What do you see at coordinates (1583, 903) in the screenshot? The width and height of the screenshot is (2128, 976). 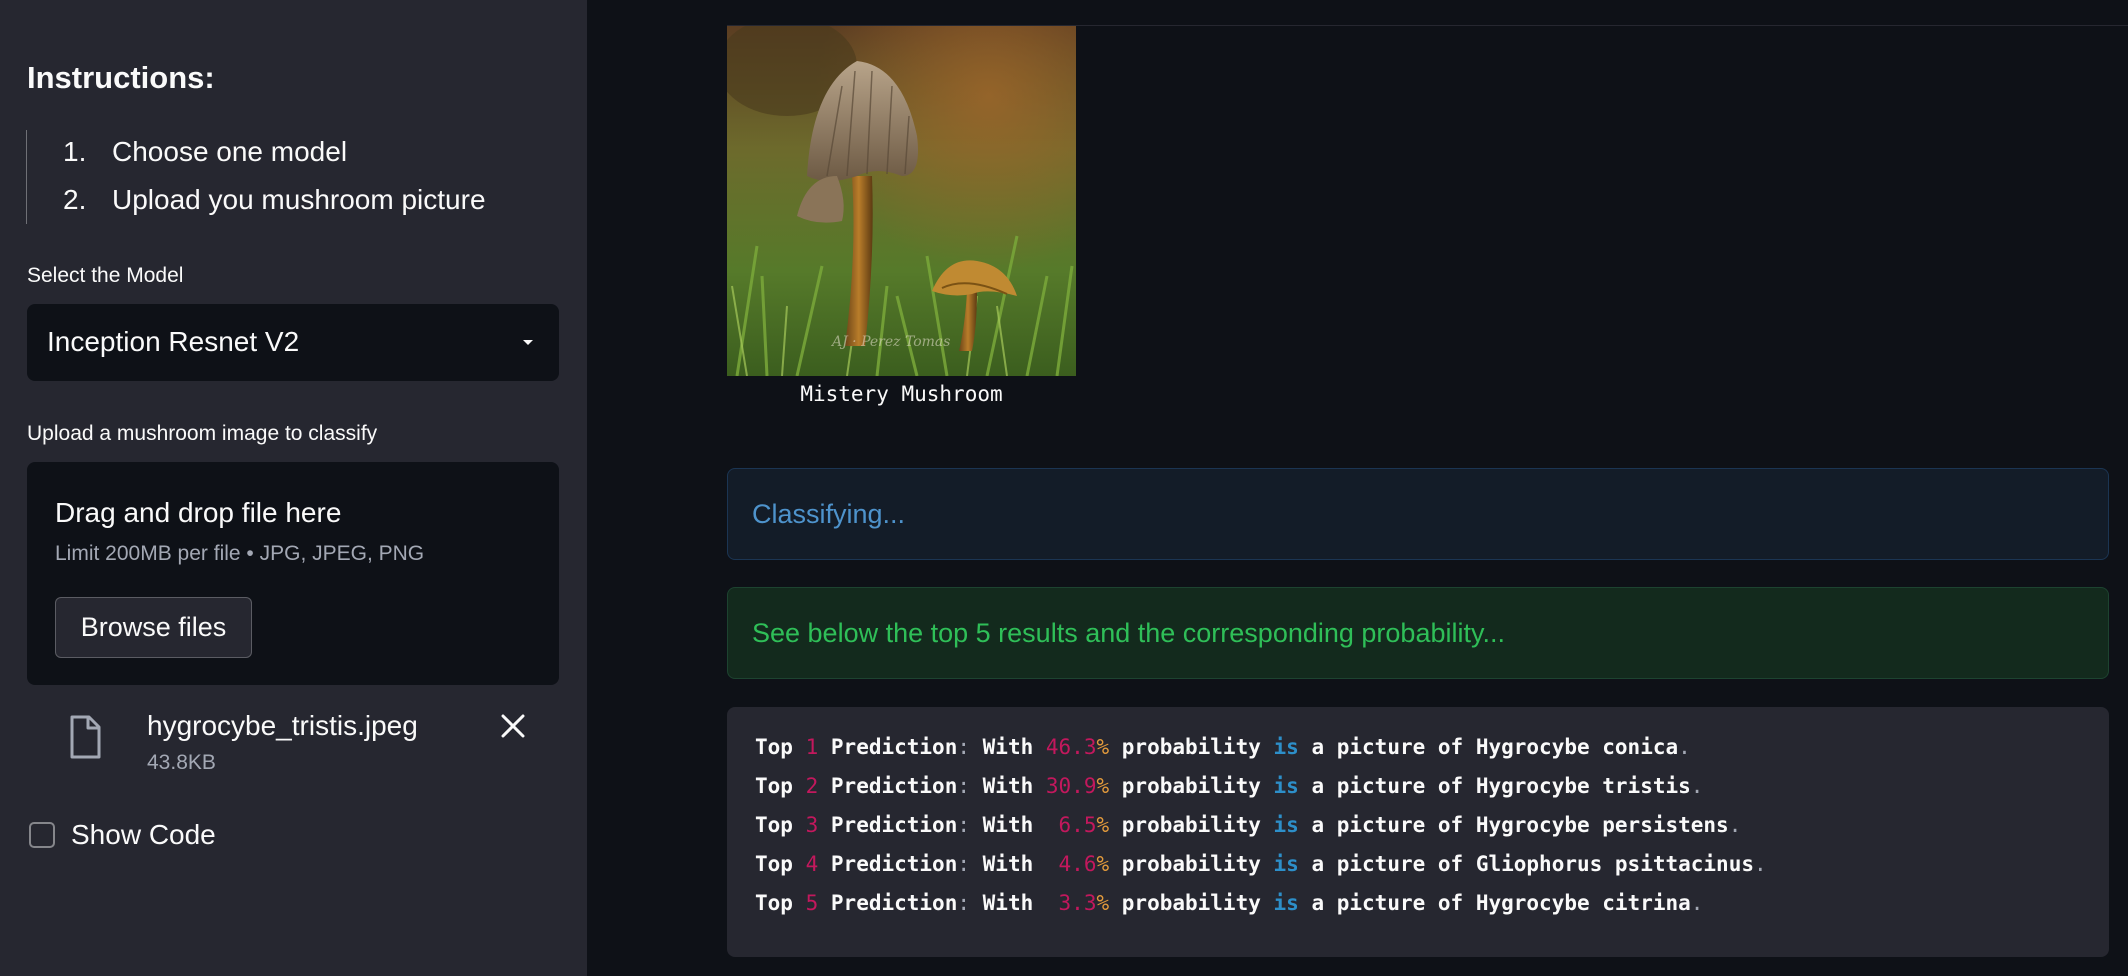 I see `prediction-species: Hygrocybe citrina` at bounding box center [1583, 903].